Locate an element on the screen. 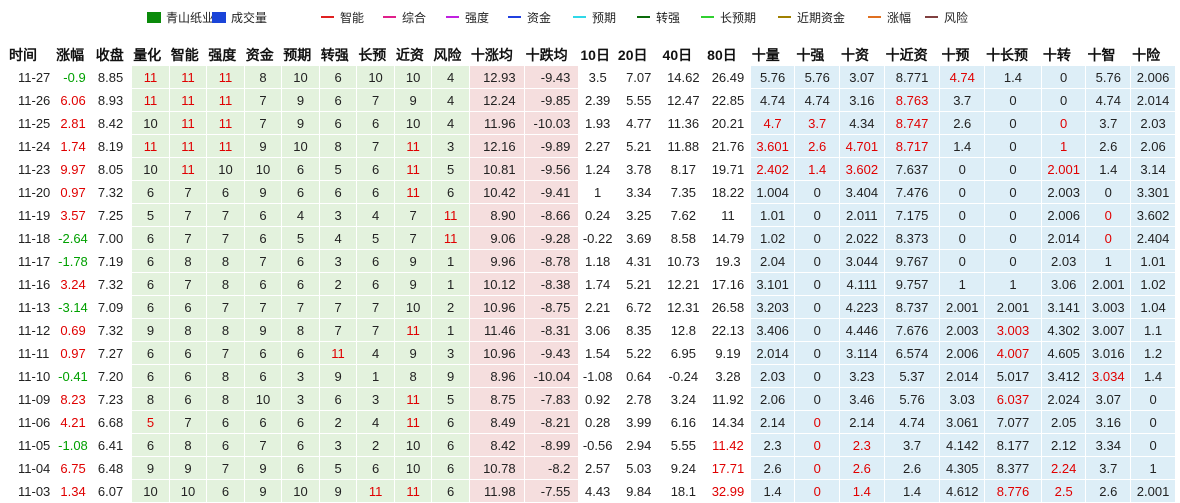 This screenshot has height=503, width=1180. table-cell: 12.24 is located at coordinates (497, 100).